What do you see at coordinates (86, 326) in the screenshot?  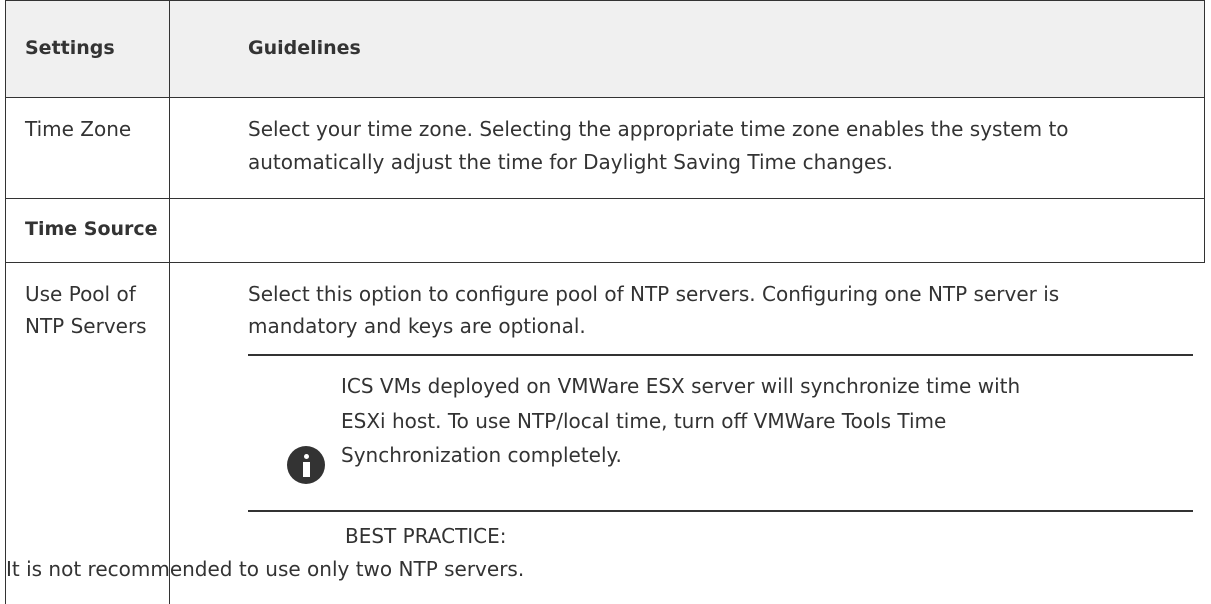 I see `setting-ntp-pool-line2: NTP Servers` at bounding box center [86, 326].